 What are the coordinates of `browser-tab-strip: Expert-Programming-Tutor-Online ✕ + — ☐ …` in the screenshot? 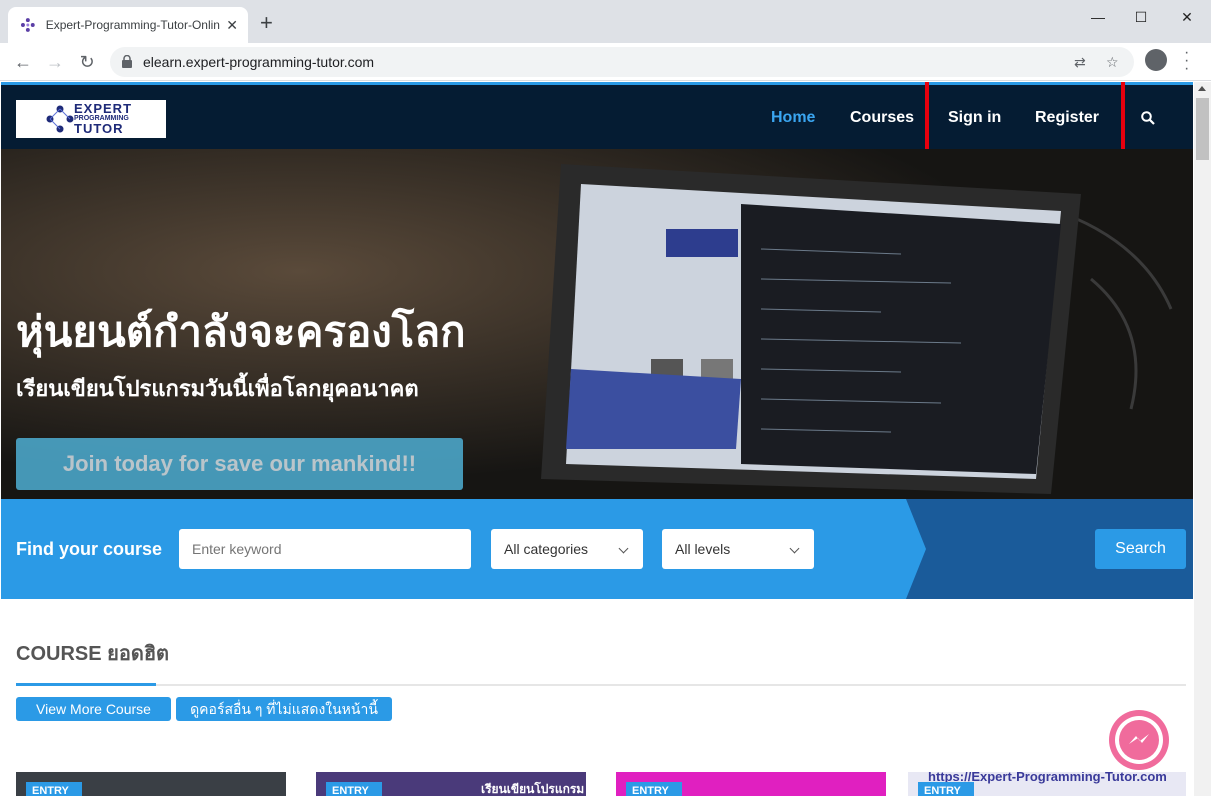 It's located at (605, 21).